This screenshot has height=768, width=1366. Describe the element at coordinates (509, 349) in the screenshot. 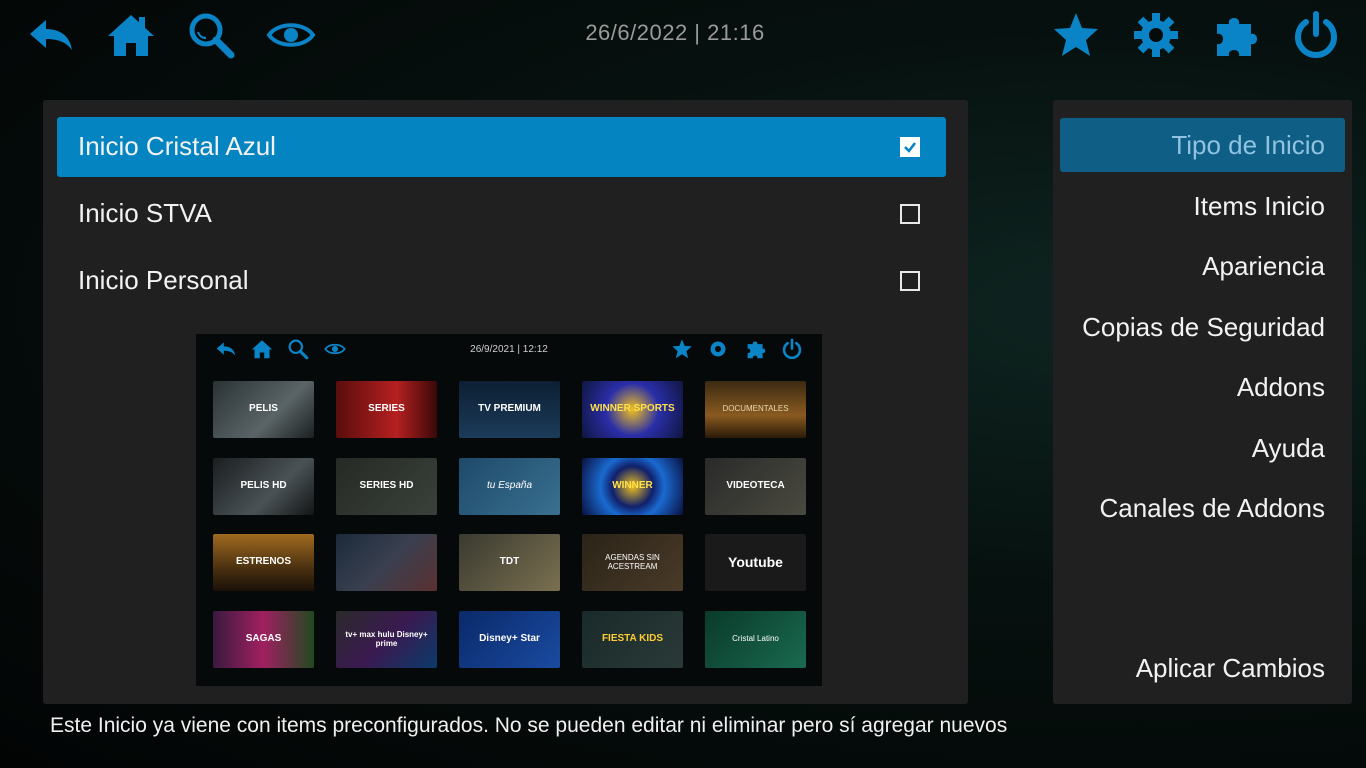

I see `preview-datetime: 26/9/2021 | 12:12` at that location.